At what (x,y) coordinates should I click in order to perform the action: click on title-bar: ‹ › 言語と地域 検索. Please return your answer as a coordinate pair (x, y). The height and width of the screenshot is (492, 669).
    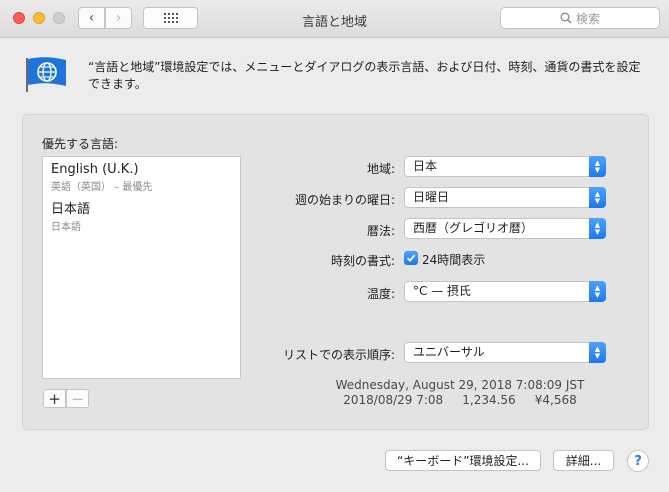
    Looking at the image, I should click on (334, 19).